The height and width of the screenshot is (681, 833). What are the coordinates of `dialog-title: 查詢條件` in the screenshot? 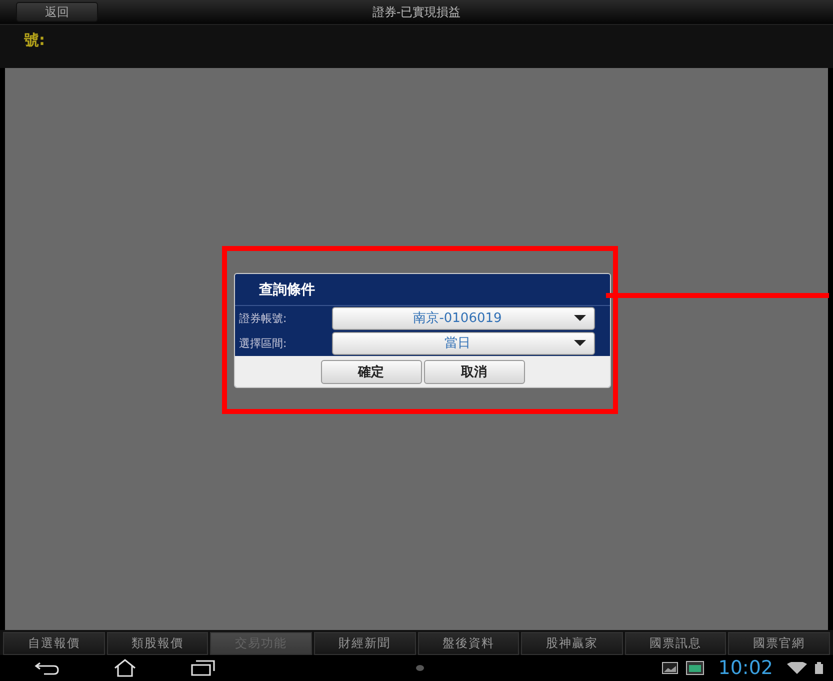 It's located at (287, 289).